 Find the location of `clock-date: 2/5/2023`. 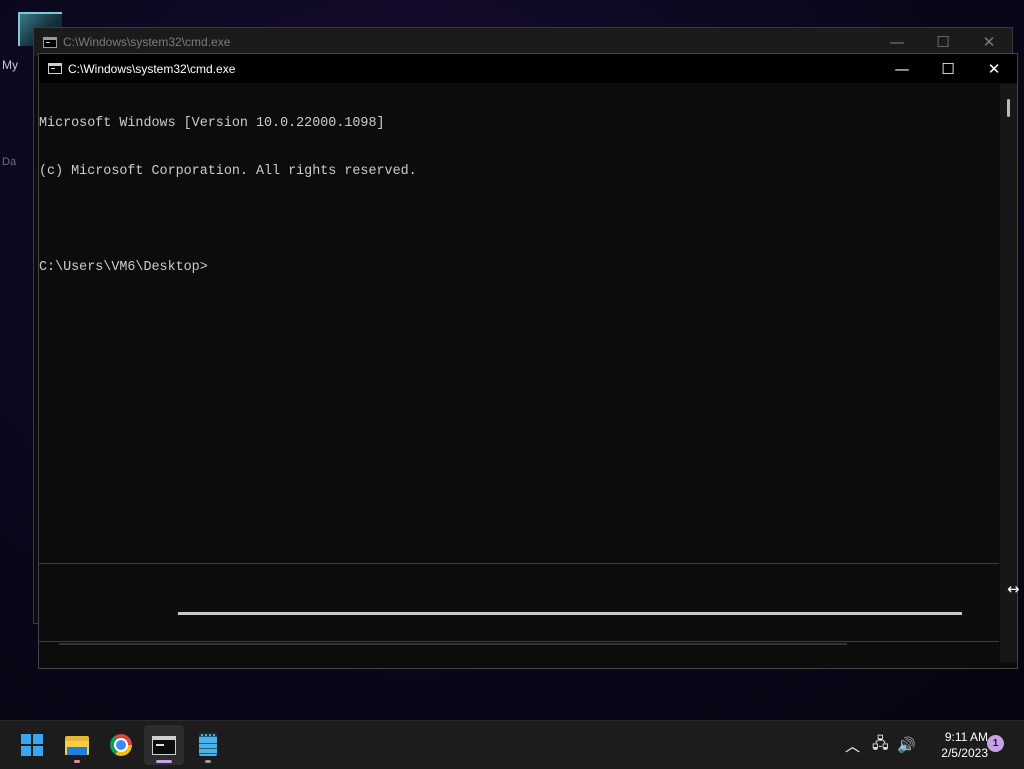

clock-date: 2/5/2023 is located at coordinates (964, 753).